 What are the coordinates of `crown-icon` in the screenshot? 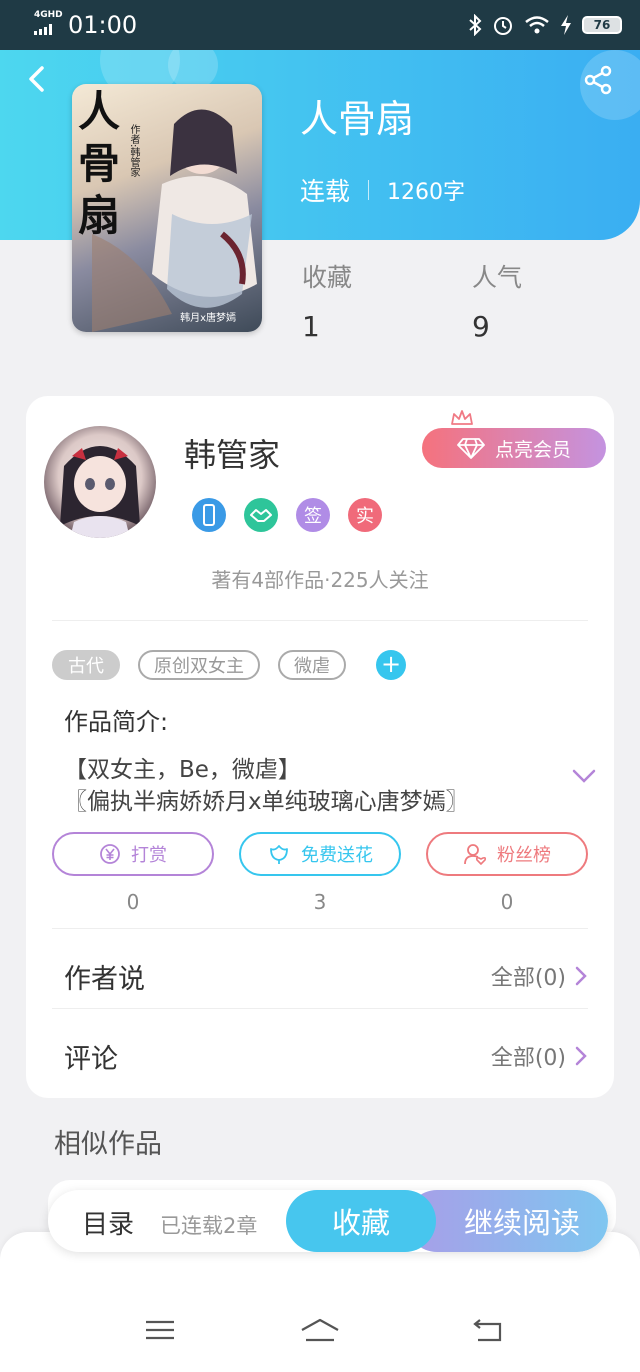 It's located at (462, 417).